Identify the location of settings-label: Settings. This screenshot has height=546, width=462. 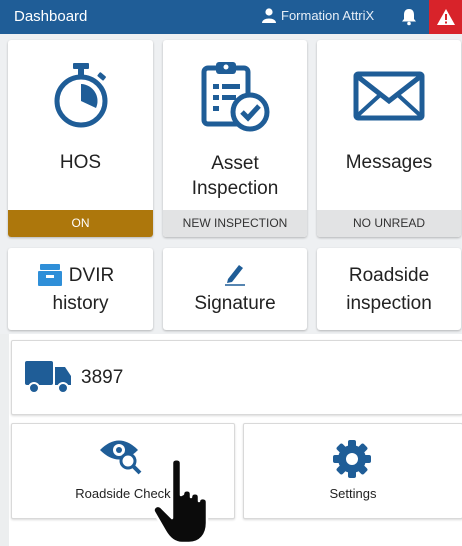
(353, 493).